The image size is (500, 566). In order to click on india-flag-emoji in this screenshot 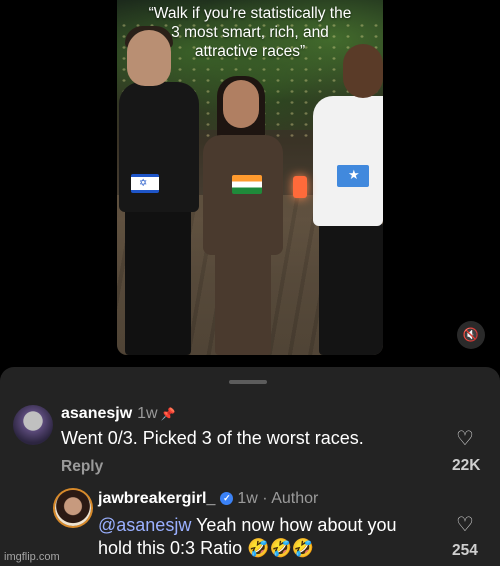, I will do `click(247, 184)`.